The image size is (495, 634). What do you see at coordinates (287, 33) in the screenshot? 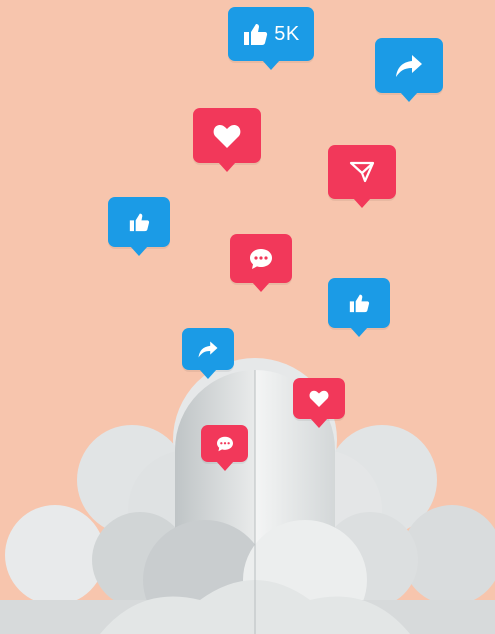
I see `like-count: 5K` at bounding box center [287, 33].